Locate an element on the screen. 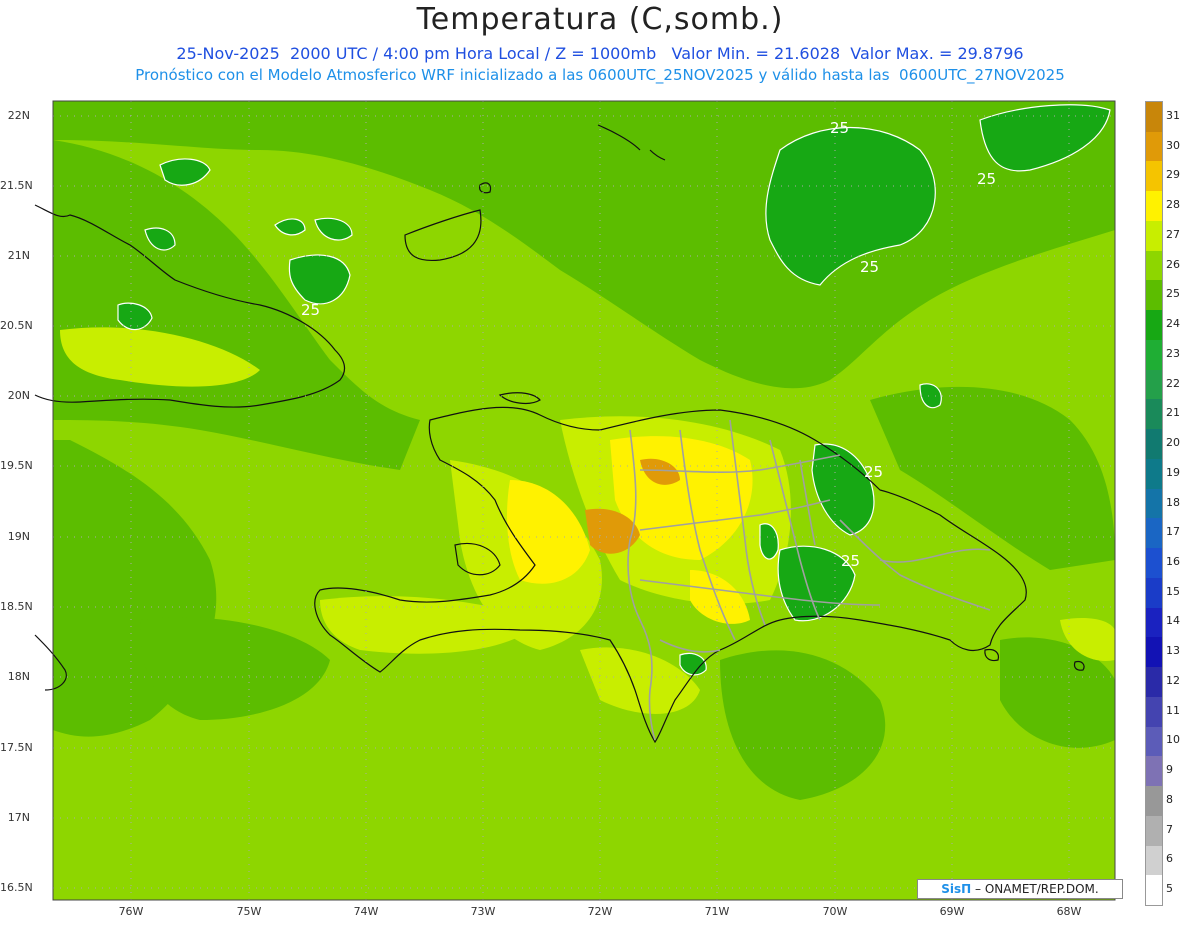 This screenshot has height=927, width=1200. lon-tick: 69W is located at coordinates (952, 911).